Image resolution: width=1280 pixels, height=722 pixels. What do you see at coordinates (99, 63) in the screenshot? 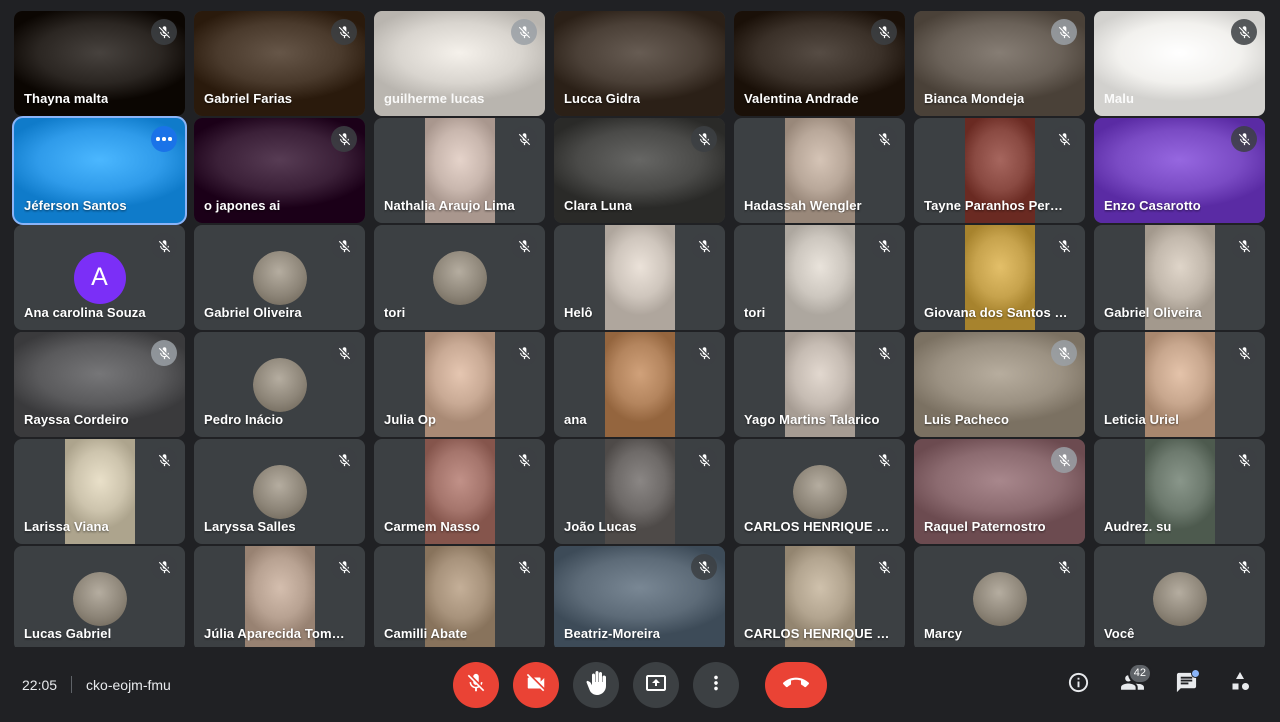
I see `participant-tile: Thayna malta` at bounding box center [99, 63].